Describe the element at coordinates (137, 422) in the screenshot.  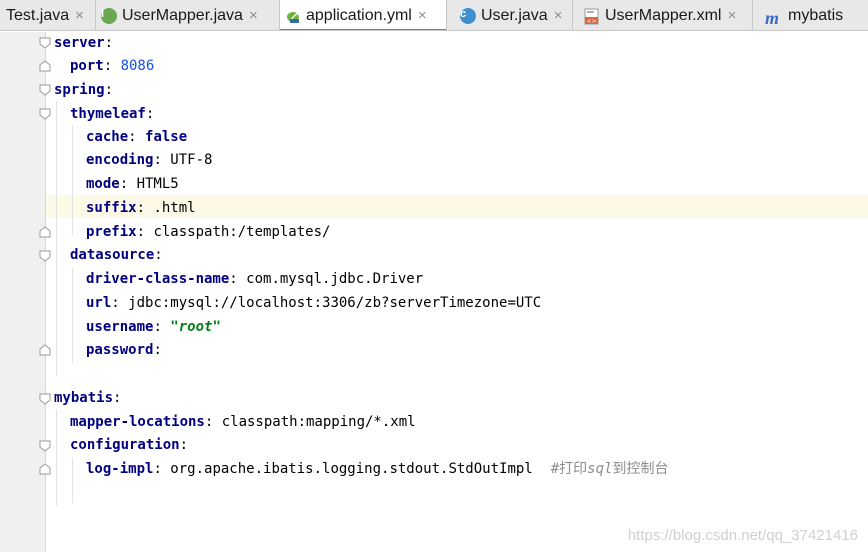
I see `yaml-key: mapper-locations` at that location.